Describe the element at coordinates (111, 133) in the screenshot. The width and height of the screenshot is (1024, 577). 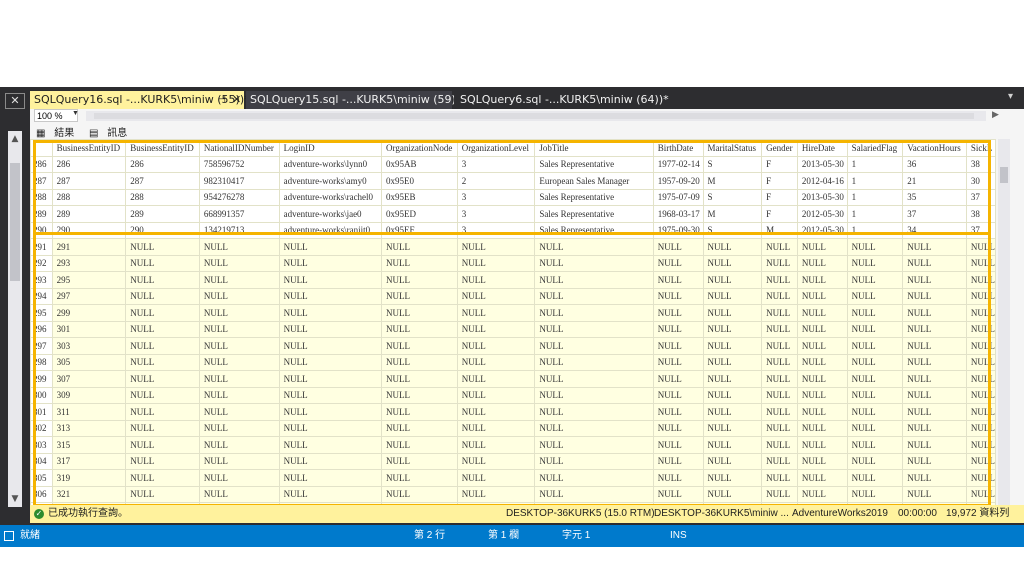
I see `tab-messages: ▤ 訊息` at that location.